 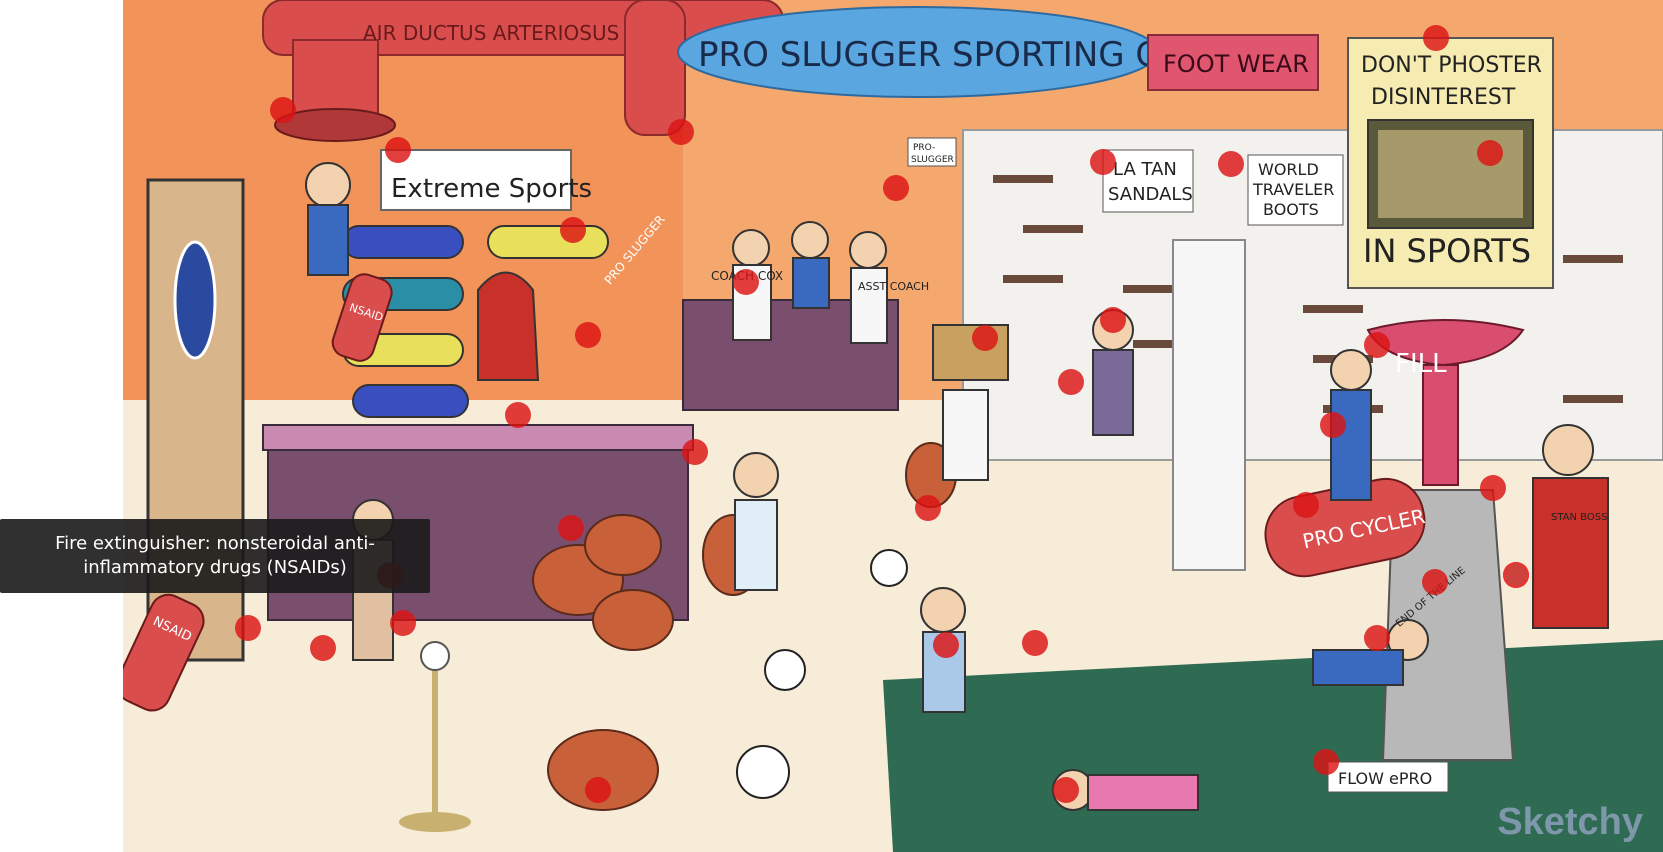 I want to click on flow-epro-label: FLOW ePRO, so click(x=1385, y=778).